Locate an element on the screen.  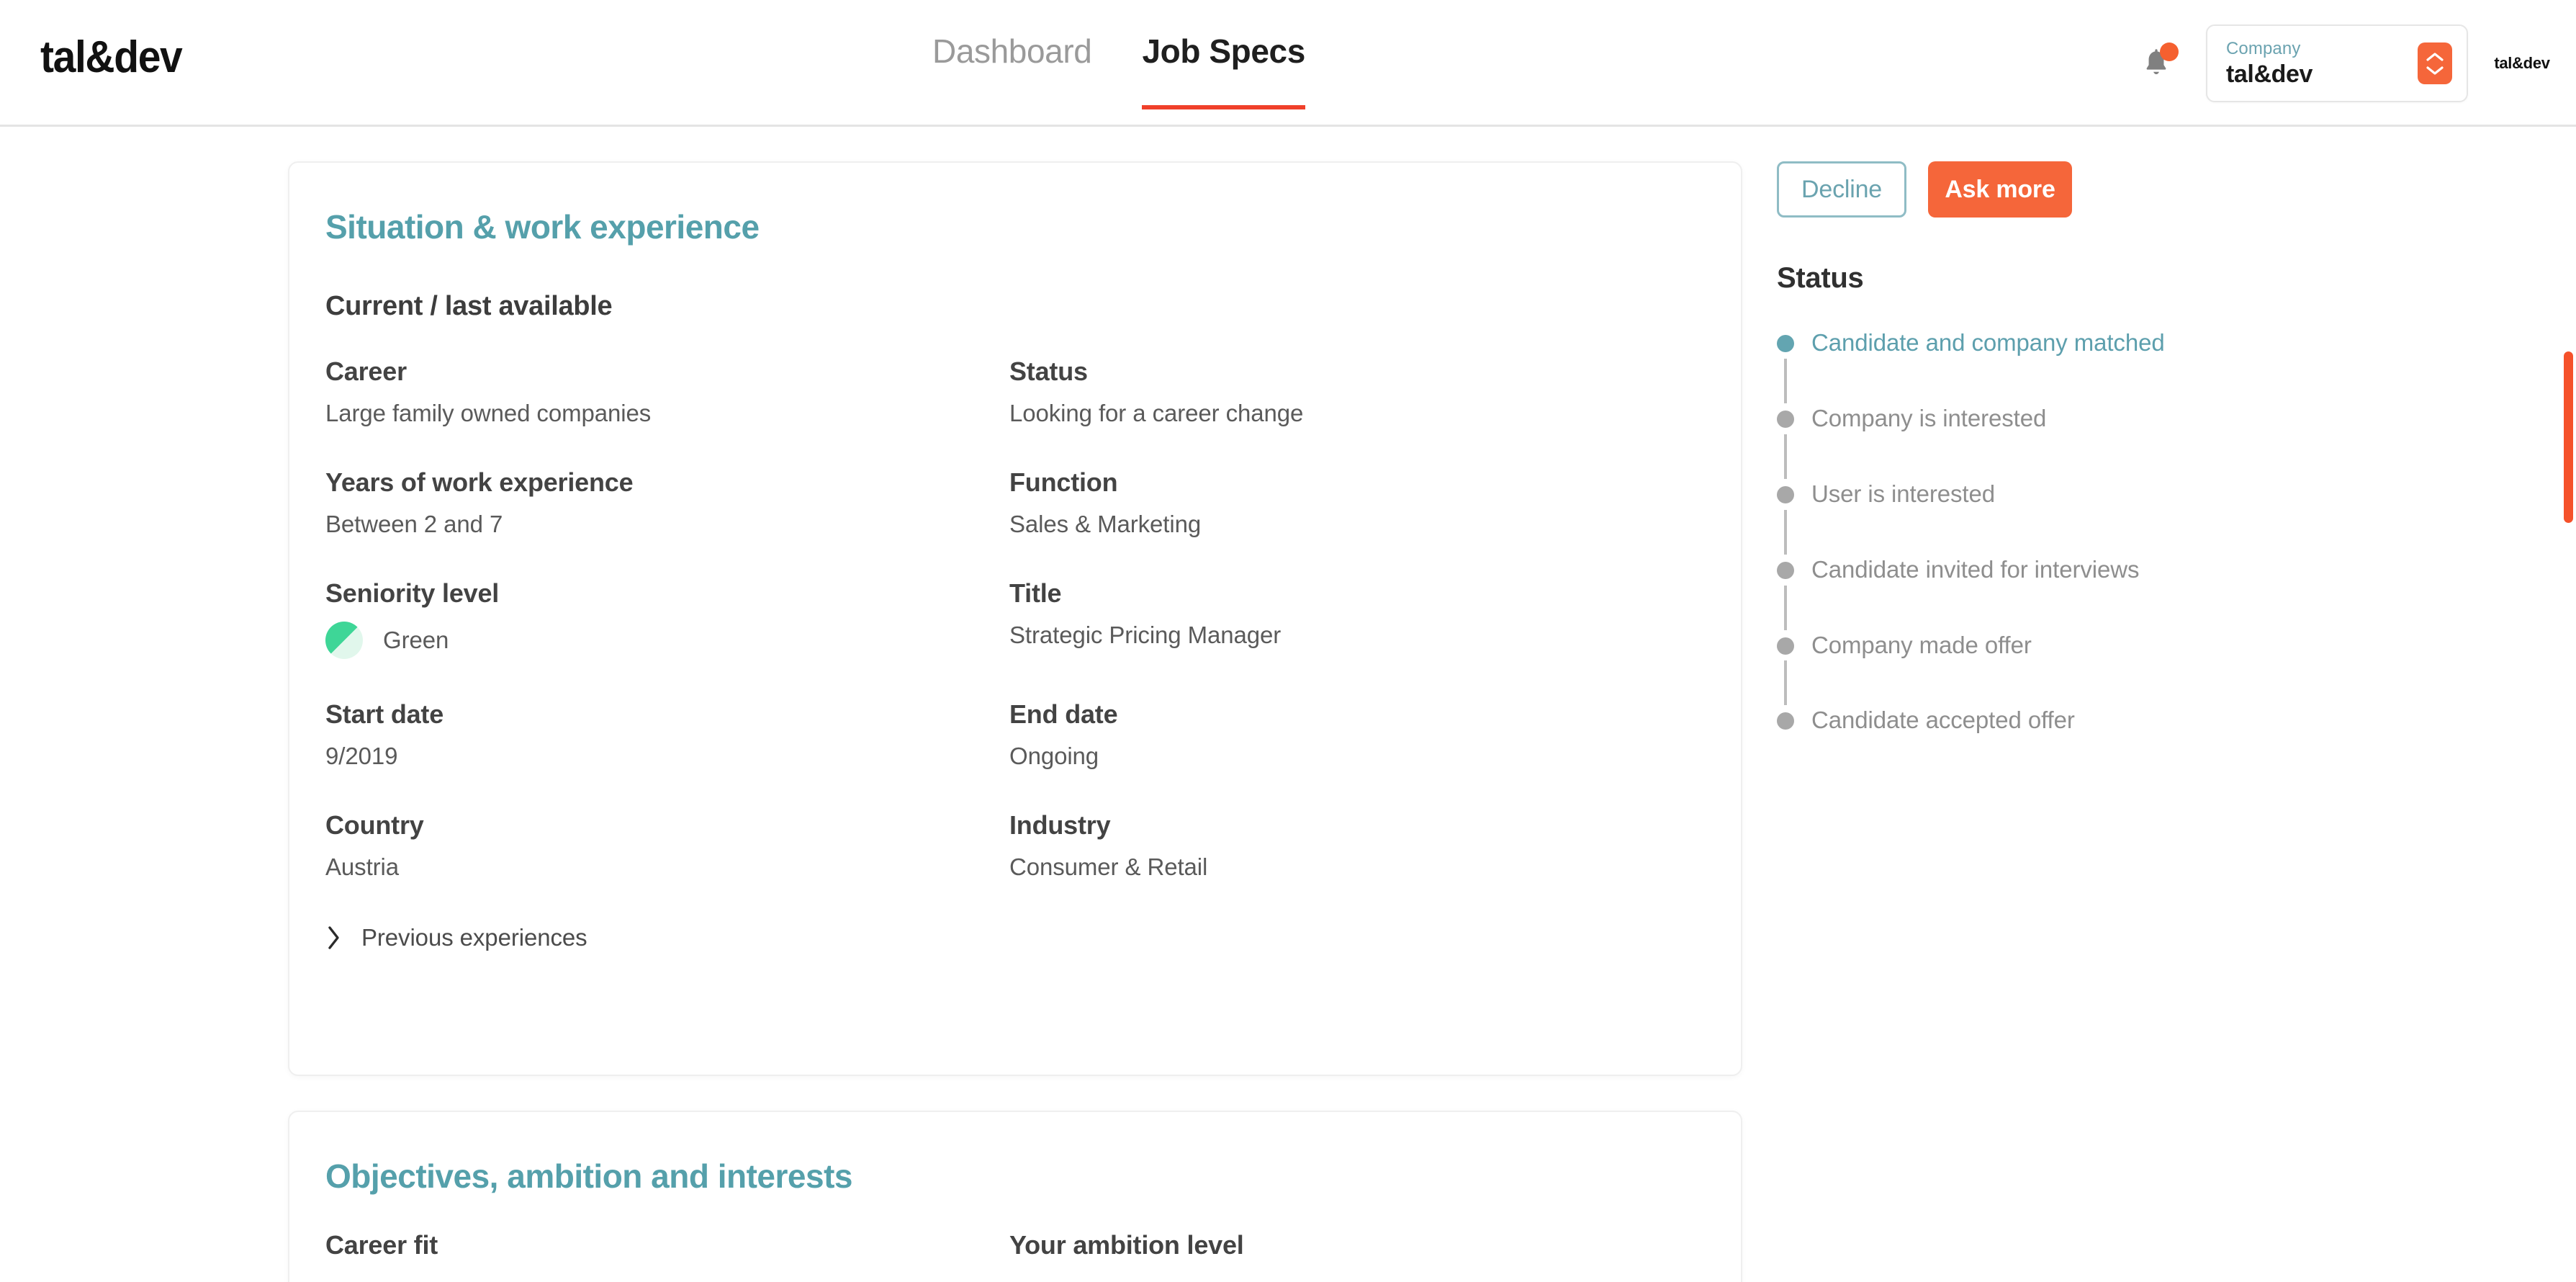
field-seniority-level: Seniority level Green is located at coordinates (667, 638).